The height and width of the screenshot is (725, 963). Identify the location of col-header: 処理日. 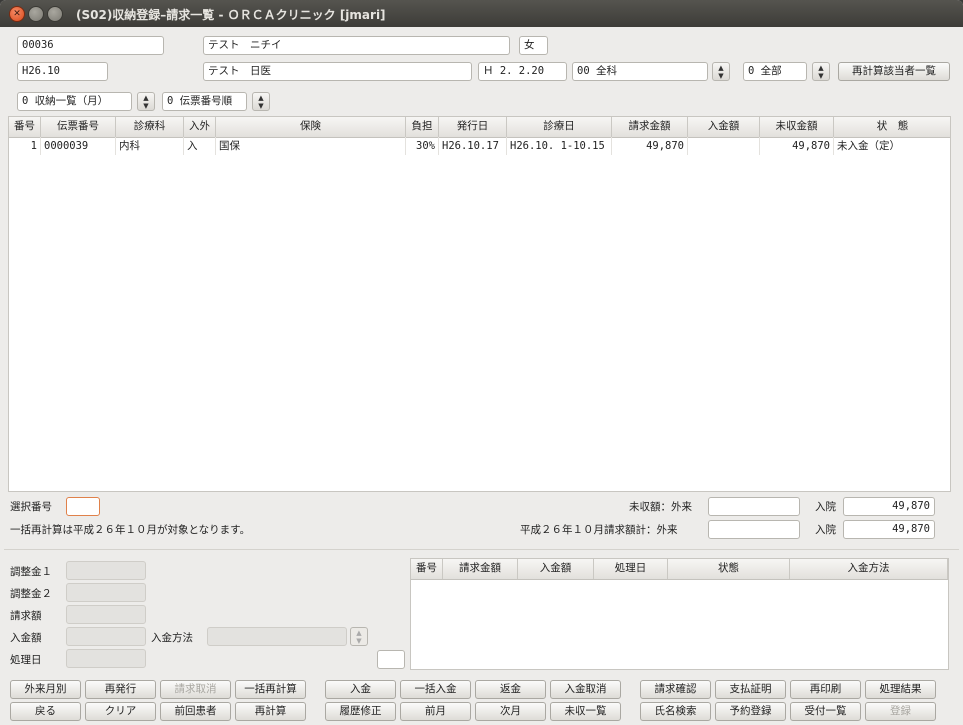
(631, 569).